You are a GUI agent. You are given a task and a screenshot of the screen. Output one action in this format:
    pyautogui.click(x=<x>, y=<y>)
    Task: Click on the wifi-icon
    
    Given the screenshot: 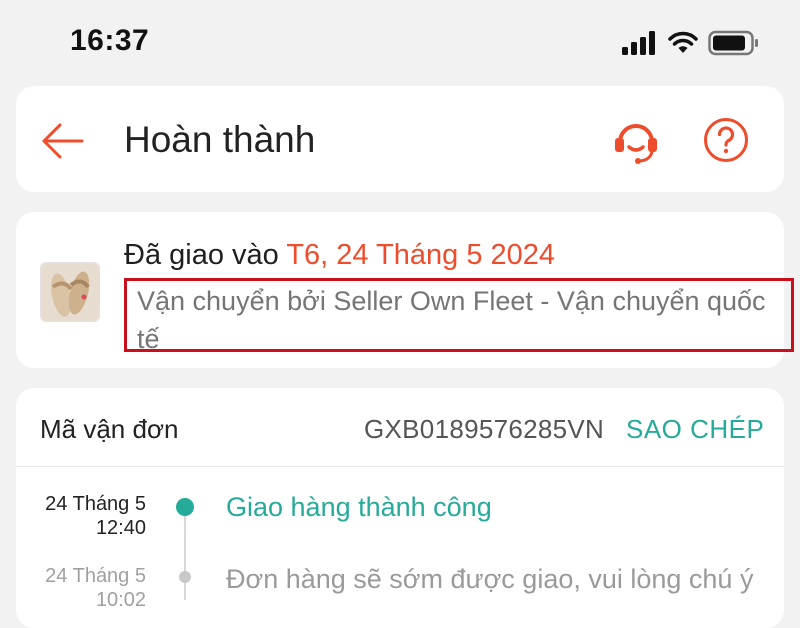 What is the action you would take?
    pyautogui.click(x=683, y=42)
    